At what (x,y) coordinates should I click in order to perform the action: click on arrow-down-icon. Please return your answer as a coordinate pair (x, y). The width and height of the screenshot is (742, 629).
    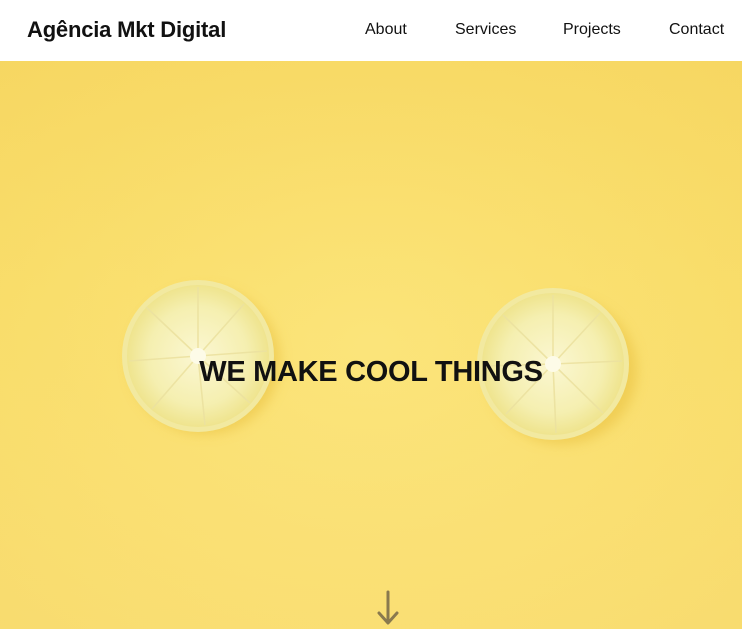
    Looking at the image, I should click on (388, 608).